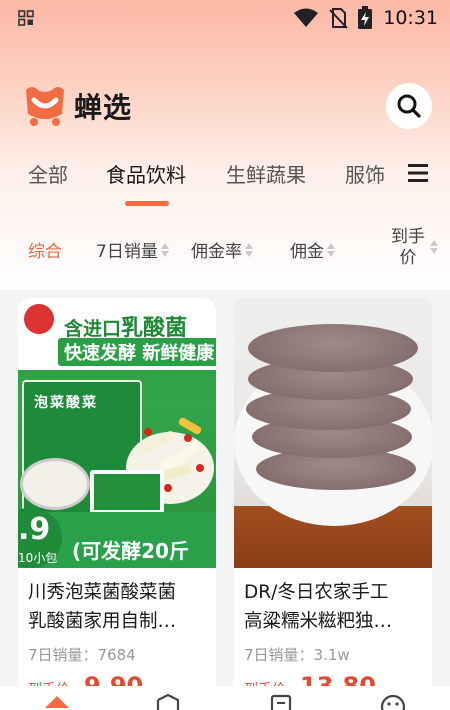  Describe the element at coordinates (26, 18) in the screenshot. I see `grid-notification-icon` at that location.